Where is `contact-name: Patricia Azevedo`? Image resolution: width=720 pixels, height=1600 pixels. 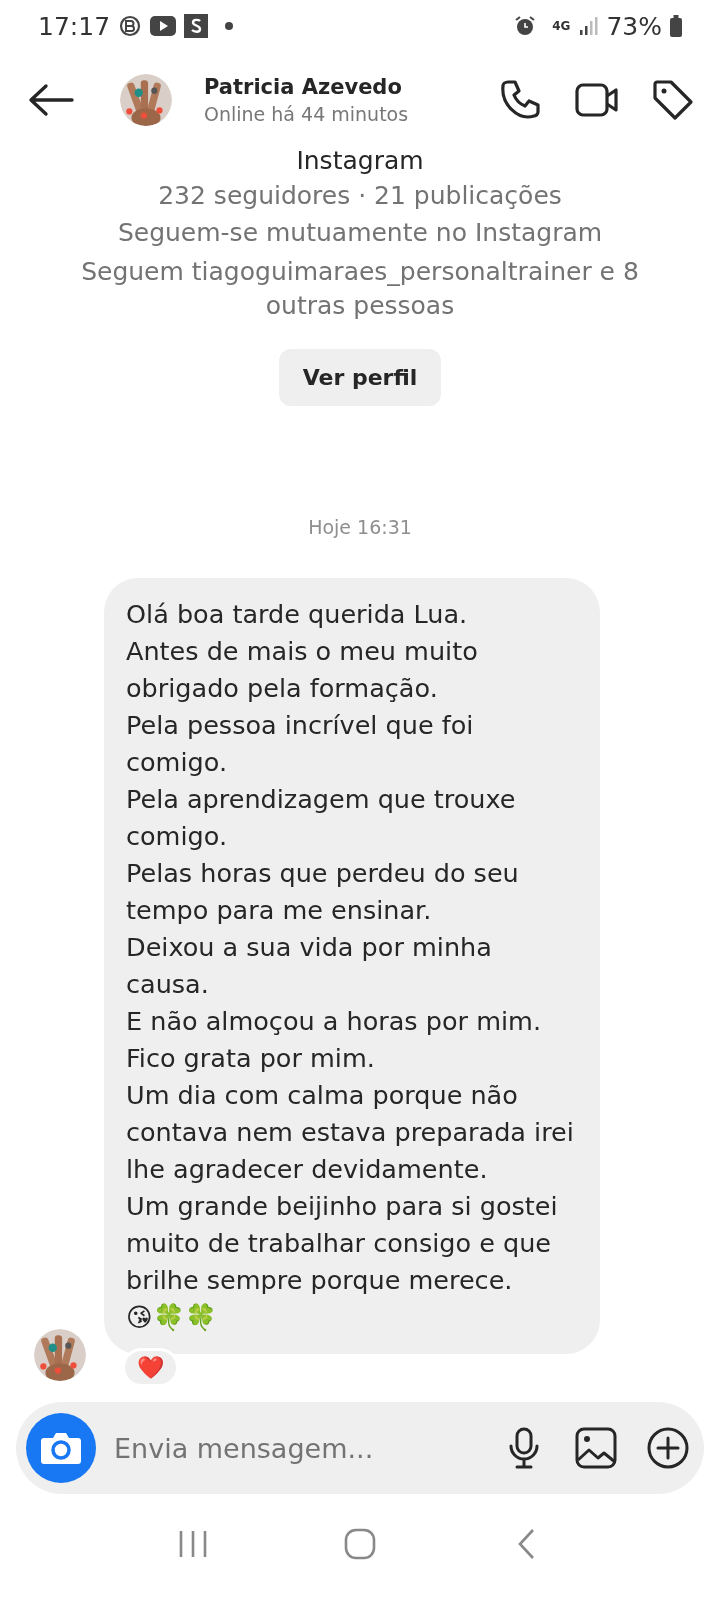 contact-name: Patricia Azevedo is located at coordinates (336, 87).